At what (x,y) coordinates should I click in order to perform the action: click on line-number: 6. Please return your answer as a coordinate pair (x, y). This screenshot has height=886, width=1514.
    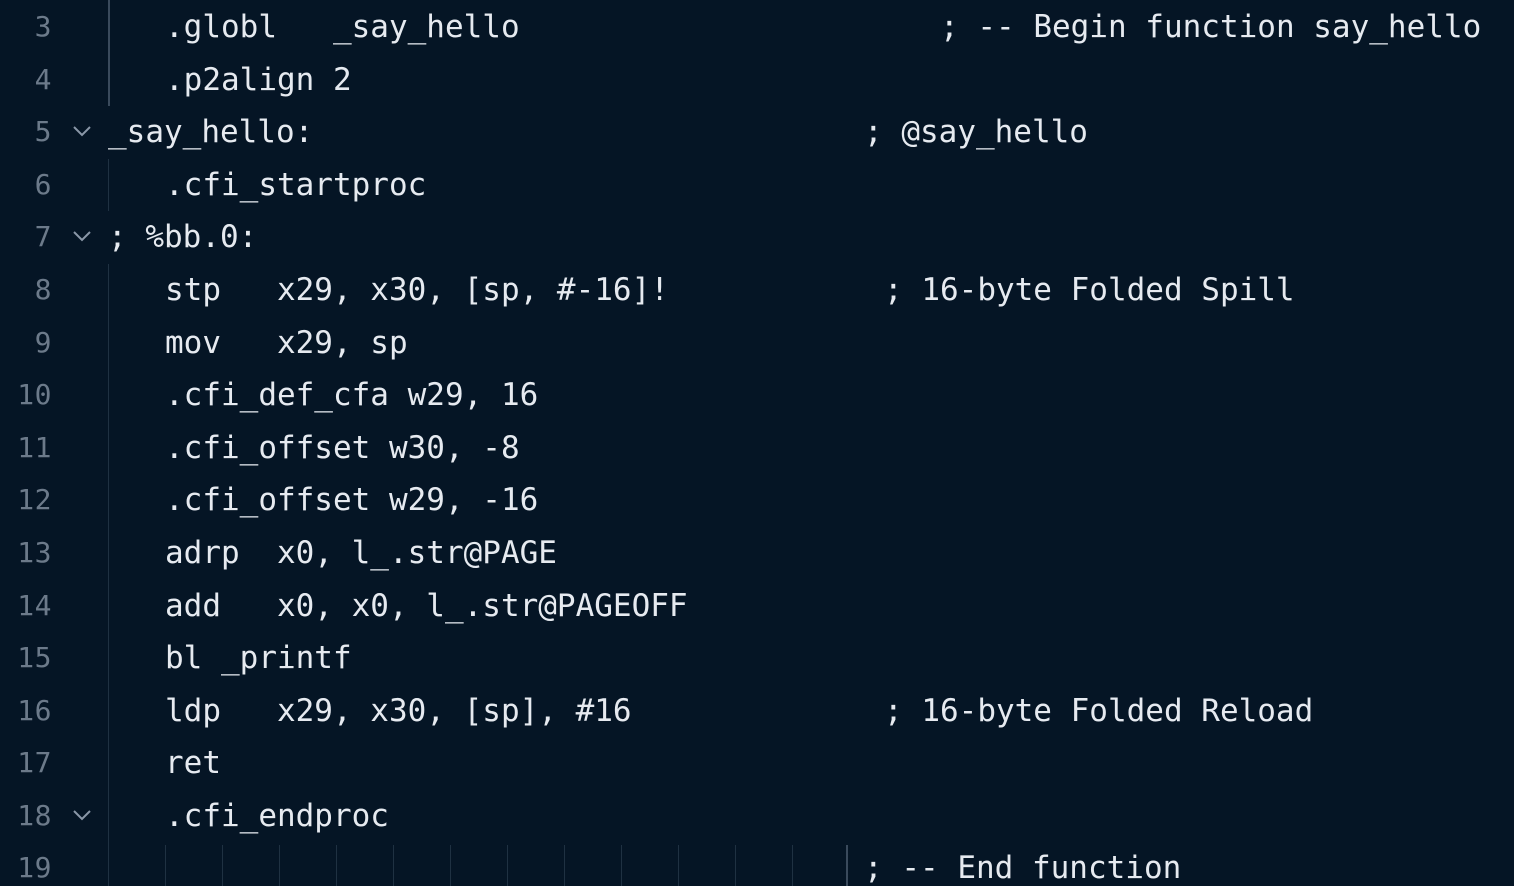
    Looking at the image, I should click on (43, 184).